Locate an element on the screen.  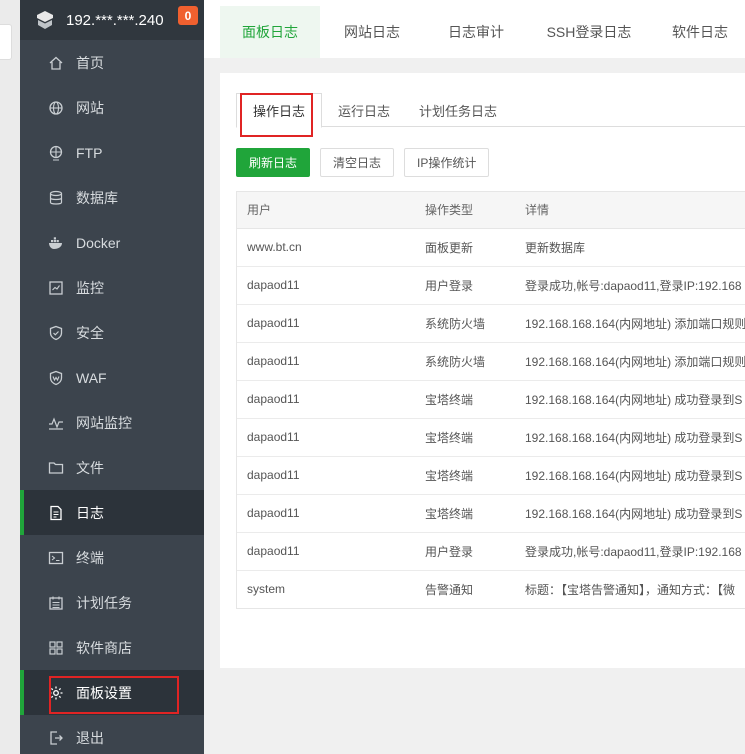
sidebar-item-label: WAF is located at coordinates (91, 377).